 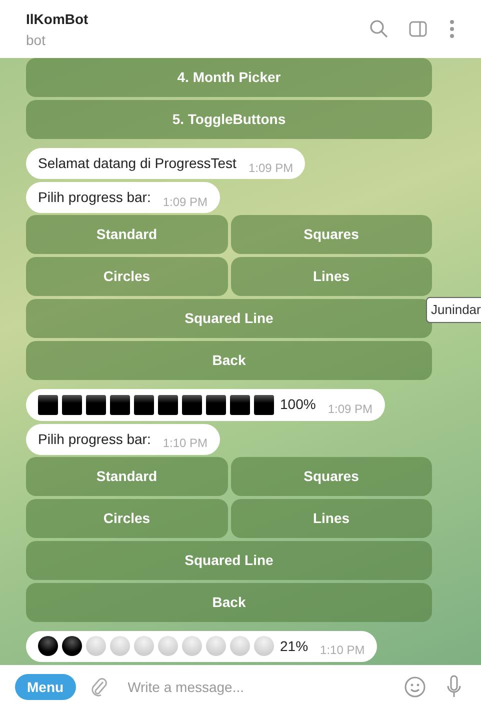 What do you see at coordinates (45, 687) in the screenshot?
I see `menu-button: Menu` at bounding box center [45, 687].